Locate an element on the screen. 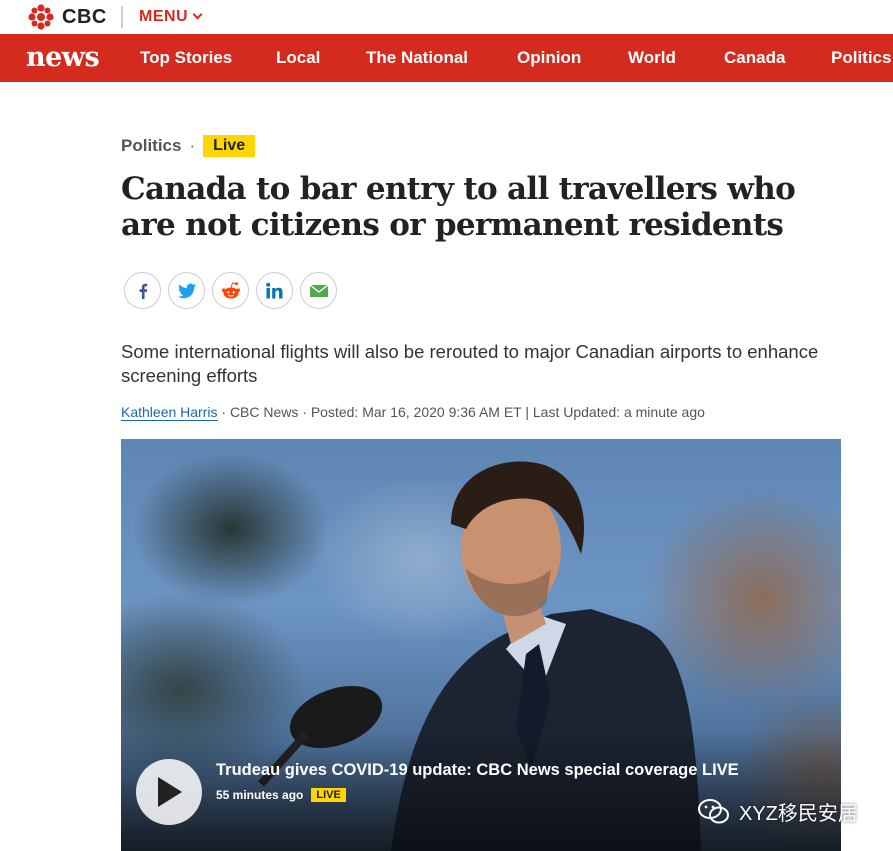  share-email-button is located at coordinates (318, 290).